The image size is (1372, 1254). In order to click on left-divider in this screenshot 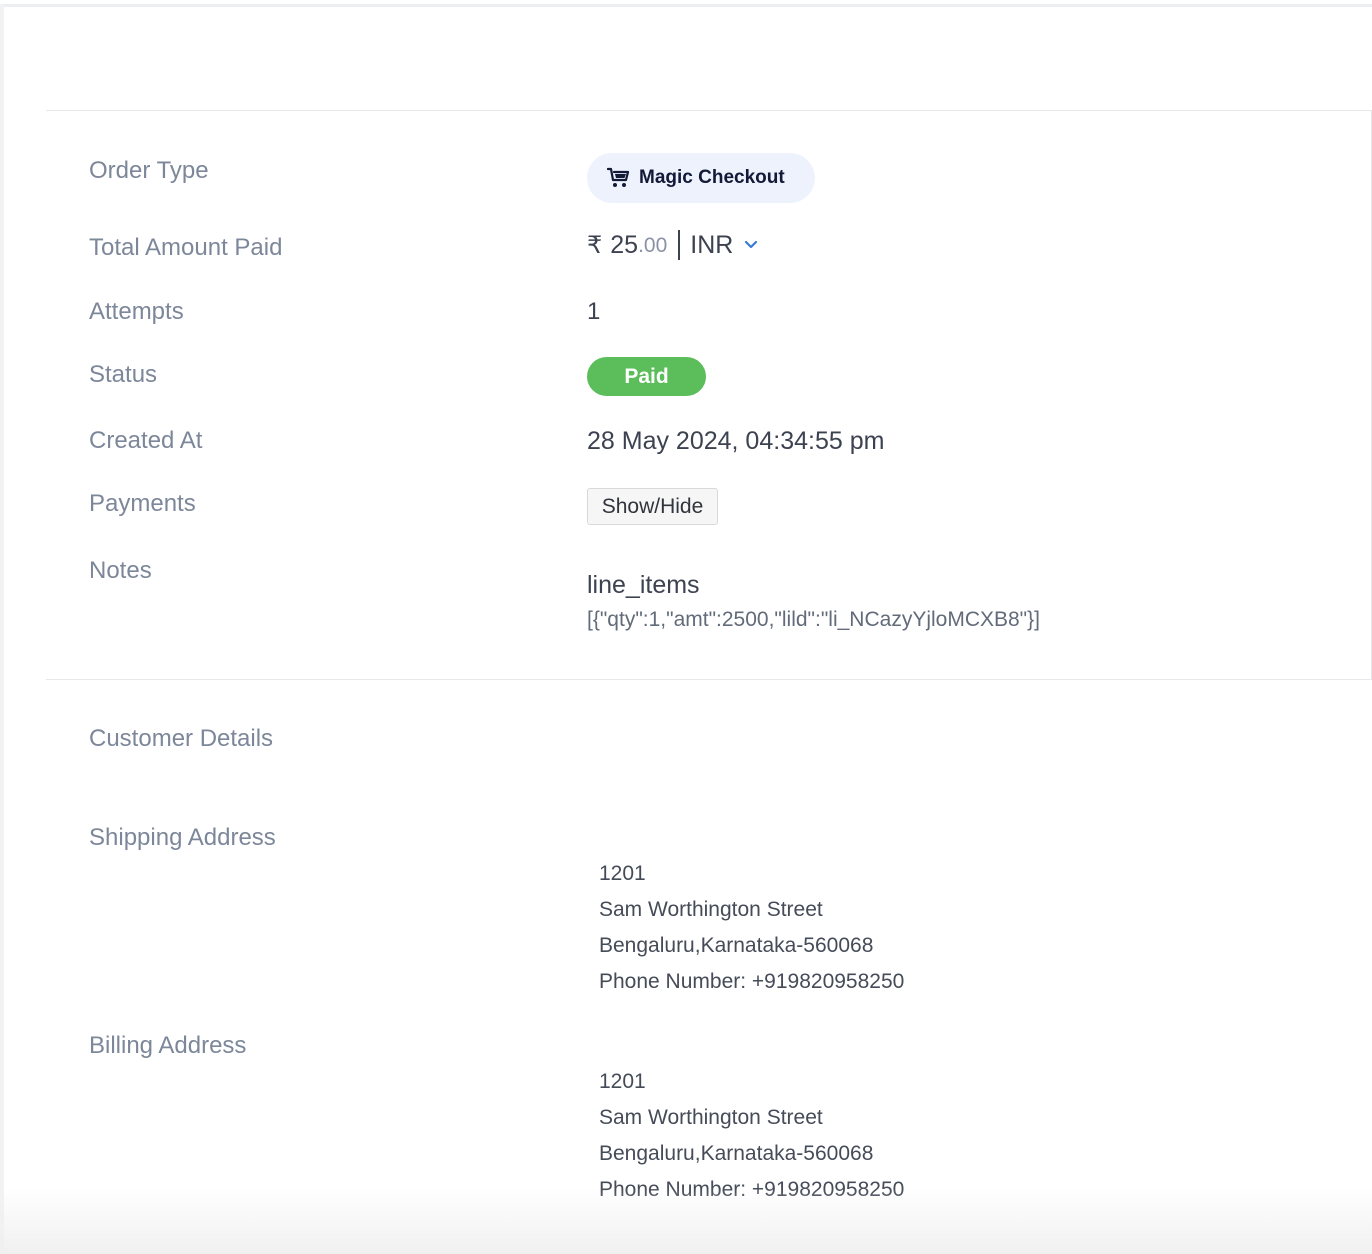, I will do `click(2, 629)`.